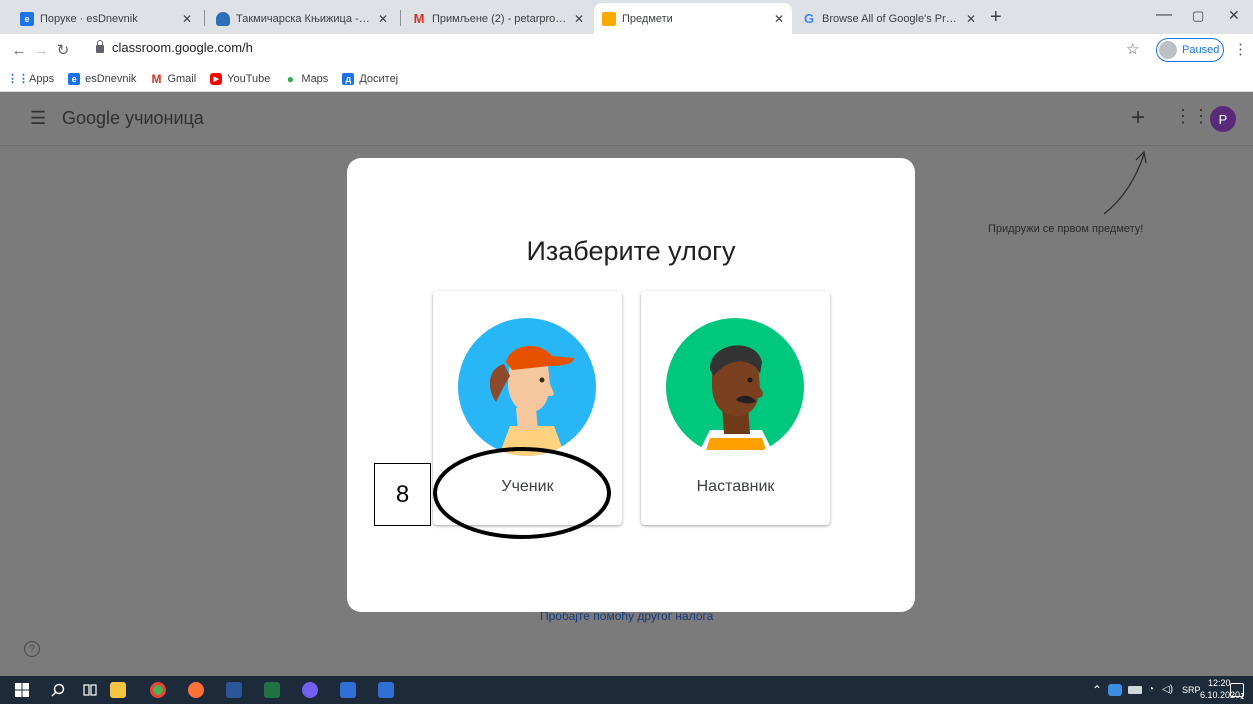 Image resolution: width=1253 pixels, height=704 pixels. I want to click on tab-gmail: M Примљене (2) - petarproba@pet ✕, so click(498, 18).